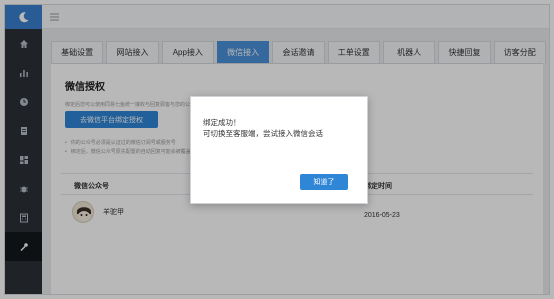  Describe the element at coordinates (279, 150) in the screenshot. I see `success-dialog: 绑定成功！ 可切换至客服端，尝试接入微信会话 知道了` at that location.